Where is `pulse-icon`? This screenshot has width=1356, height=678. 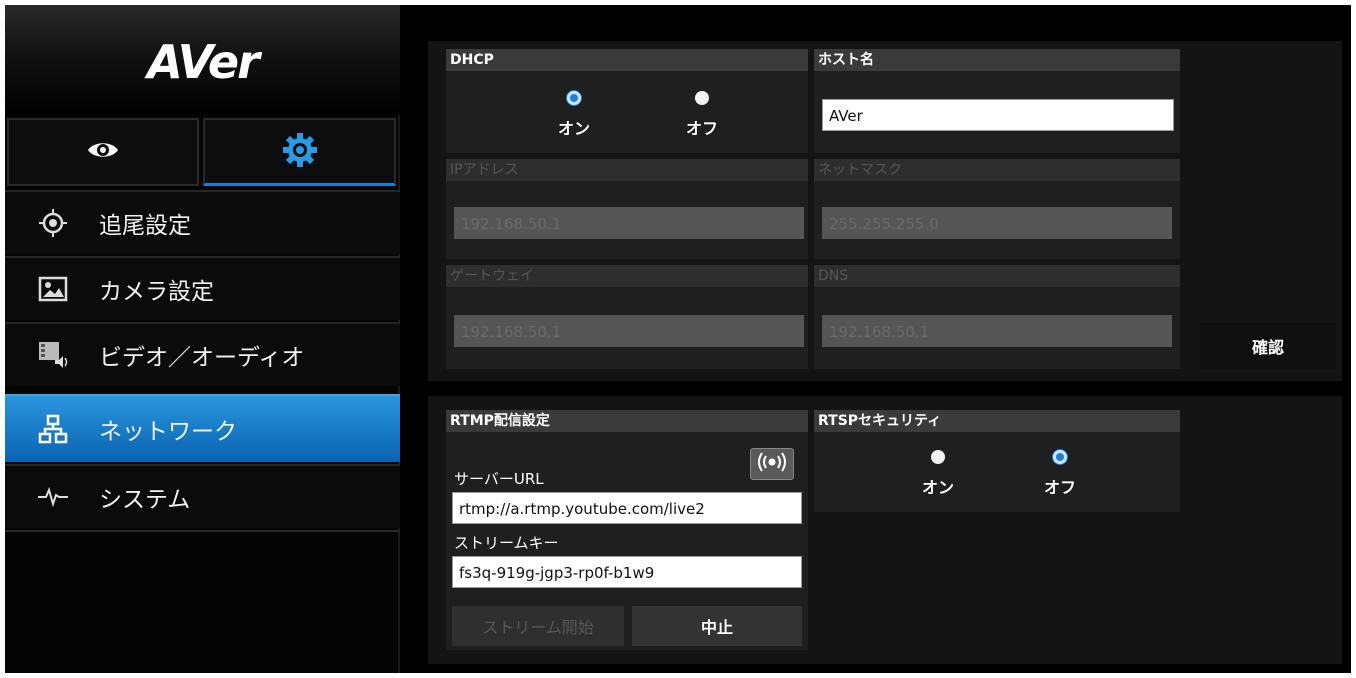 pulse-icon is located at coordinates (53, 497).